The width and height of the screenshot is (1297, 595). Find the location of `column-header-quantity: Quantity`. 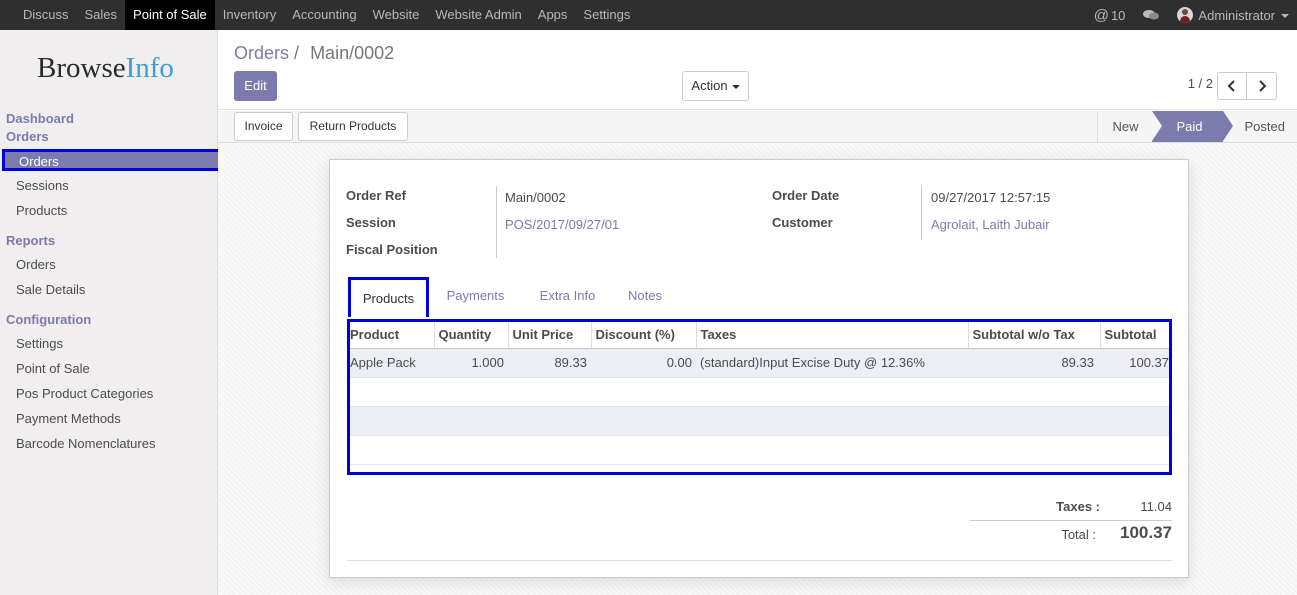

column-header-quantity: Quantity is located at coordinates (471, 335).